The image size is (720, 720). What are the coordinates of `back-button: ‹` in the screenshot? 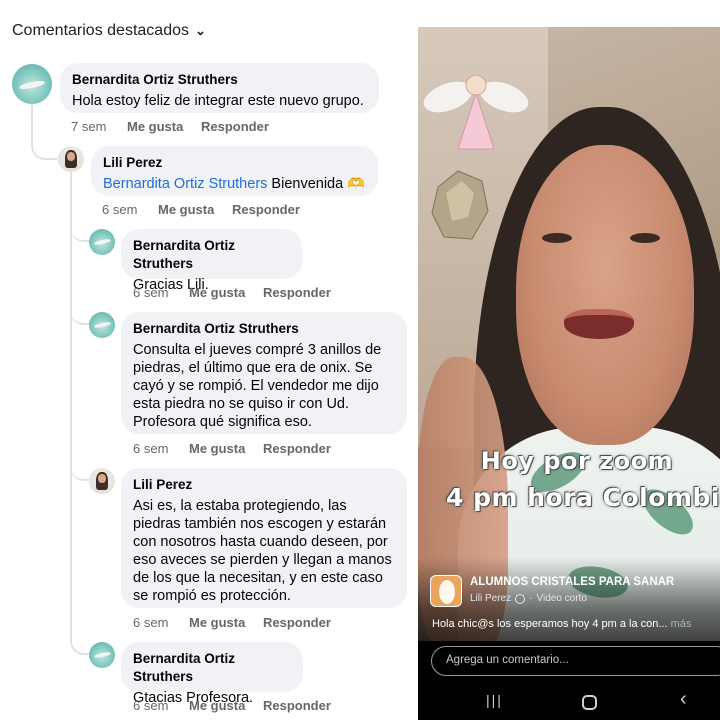 It's located at (683, 699).